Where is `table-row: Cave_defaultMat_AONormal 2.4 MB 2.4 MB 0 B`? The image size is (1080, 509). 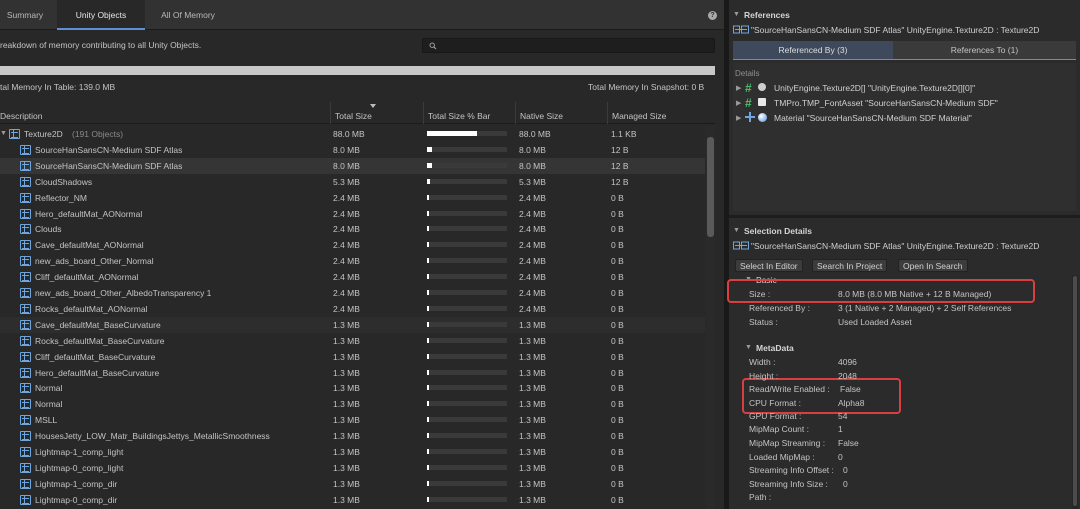 table-row: Cave_defaultMat_AONormal 2.4 MB 2.4 MB 0 B is located at coordinates (352, 245).